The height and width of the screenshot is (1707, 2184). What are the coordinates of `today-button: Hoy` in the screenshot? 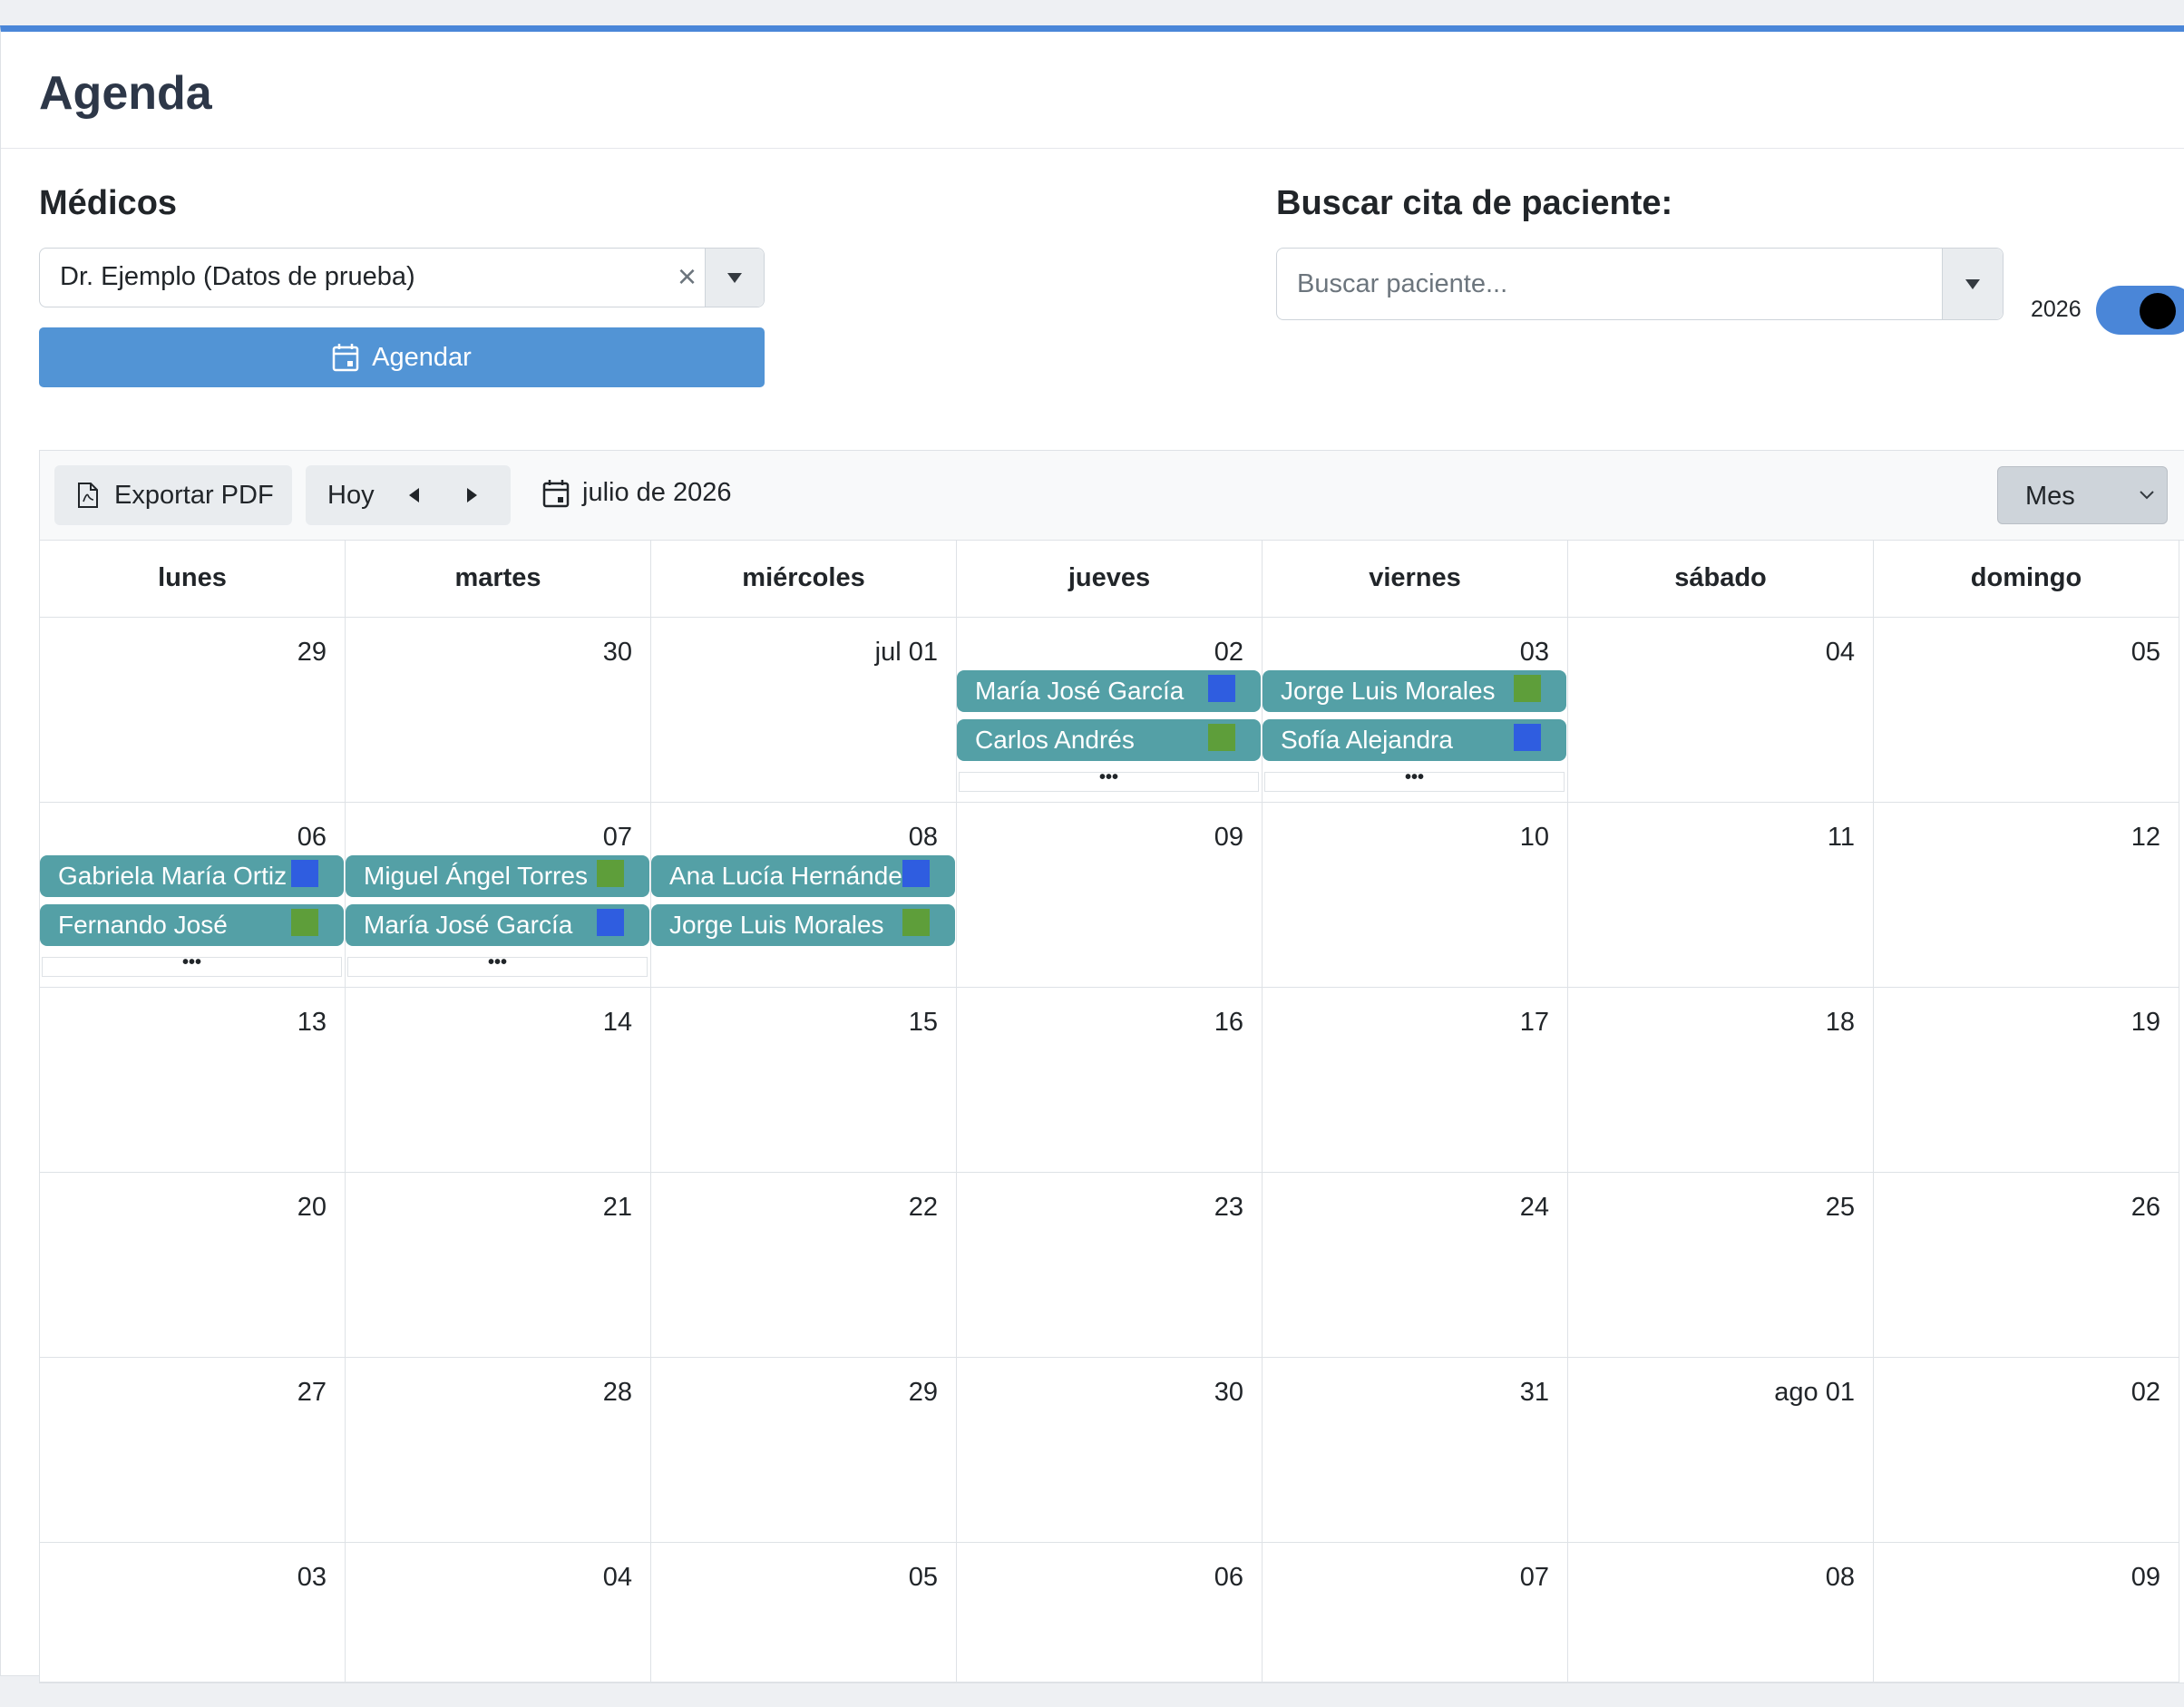 It's located at (351, 496).